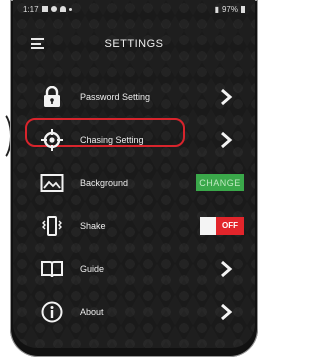  Describe the element at coordinates (52, 226) in the screenshot. I see `shake-icon` at that location.